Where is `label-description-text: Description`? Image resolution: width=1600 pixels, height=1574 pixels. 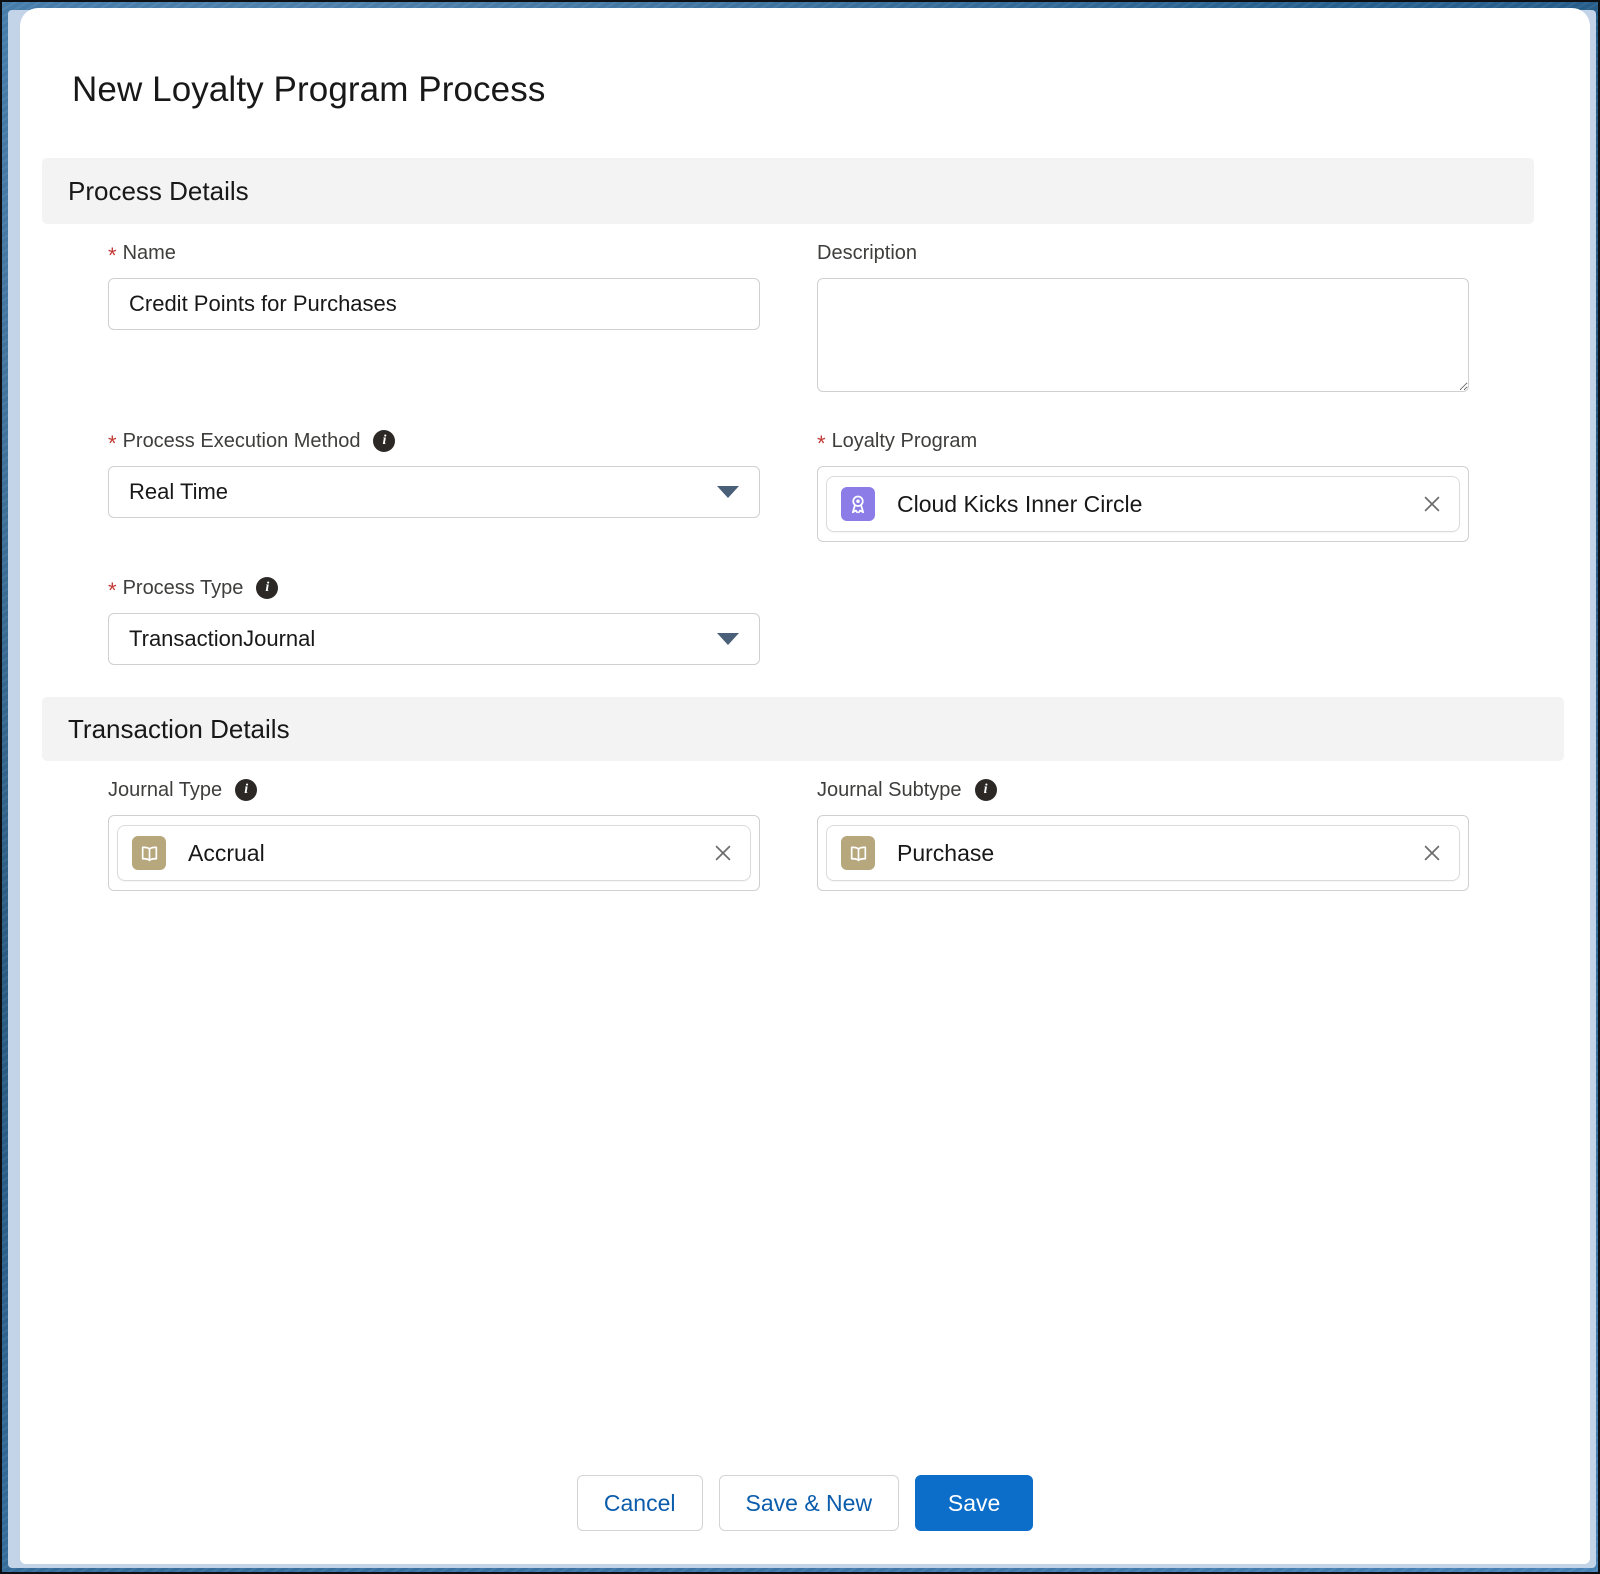 label-description-text: Description is located at coordinates (867, 252).